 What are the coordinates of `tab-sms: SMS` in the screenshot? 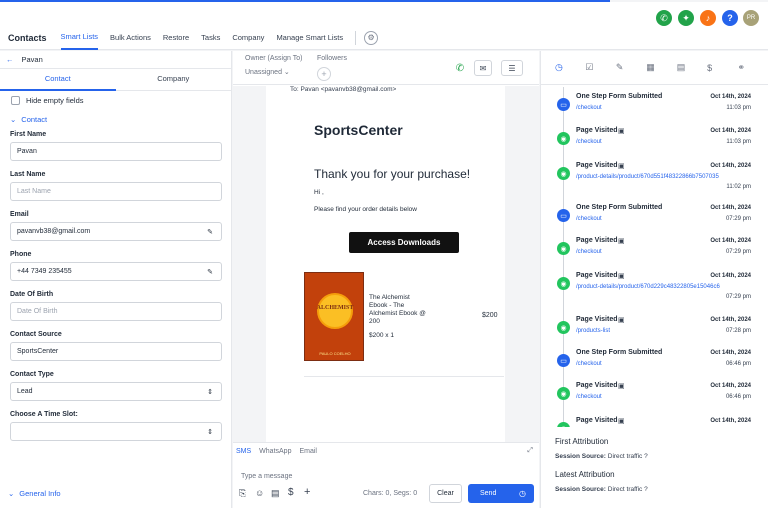 It's located at (243, 451).